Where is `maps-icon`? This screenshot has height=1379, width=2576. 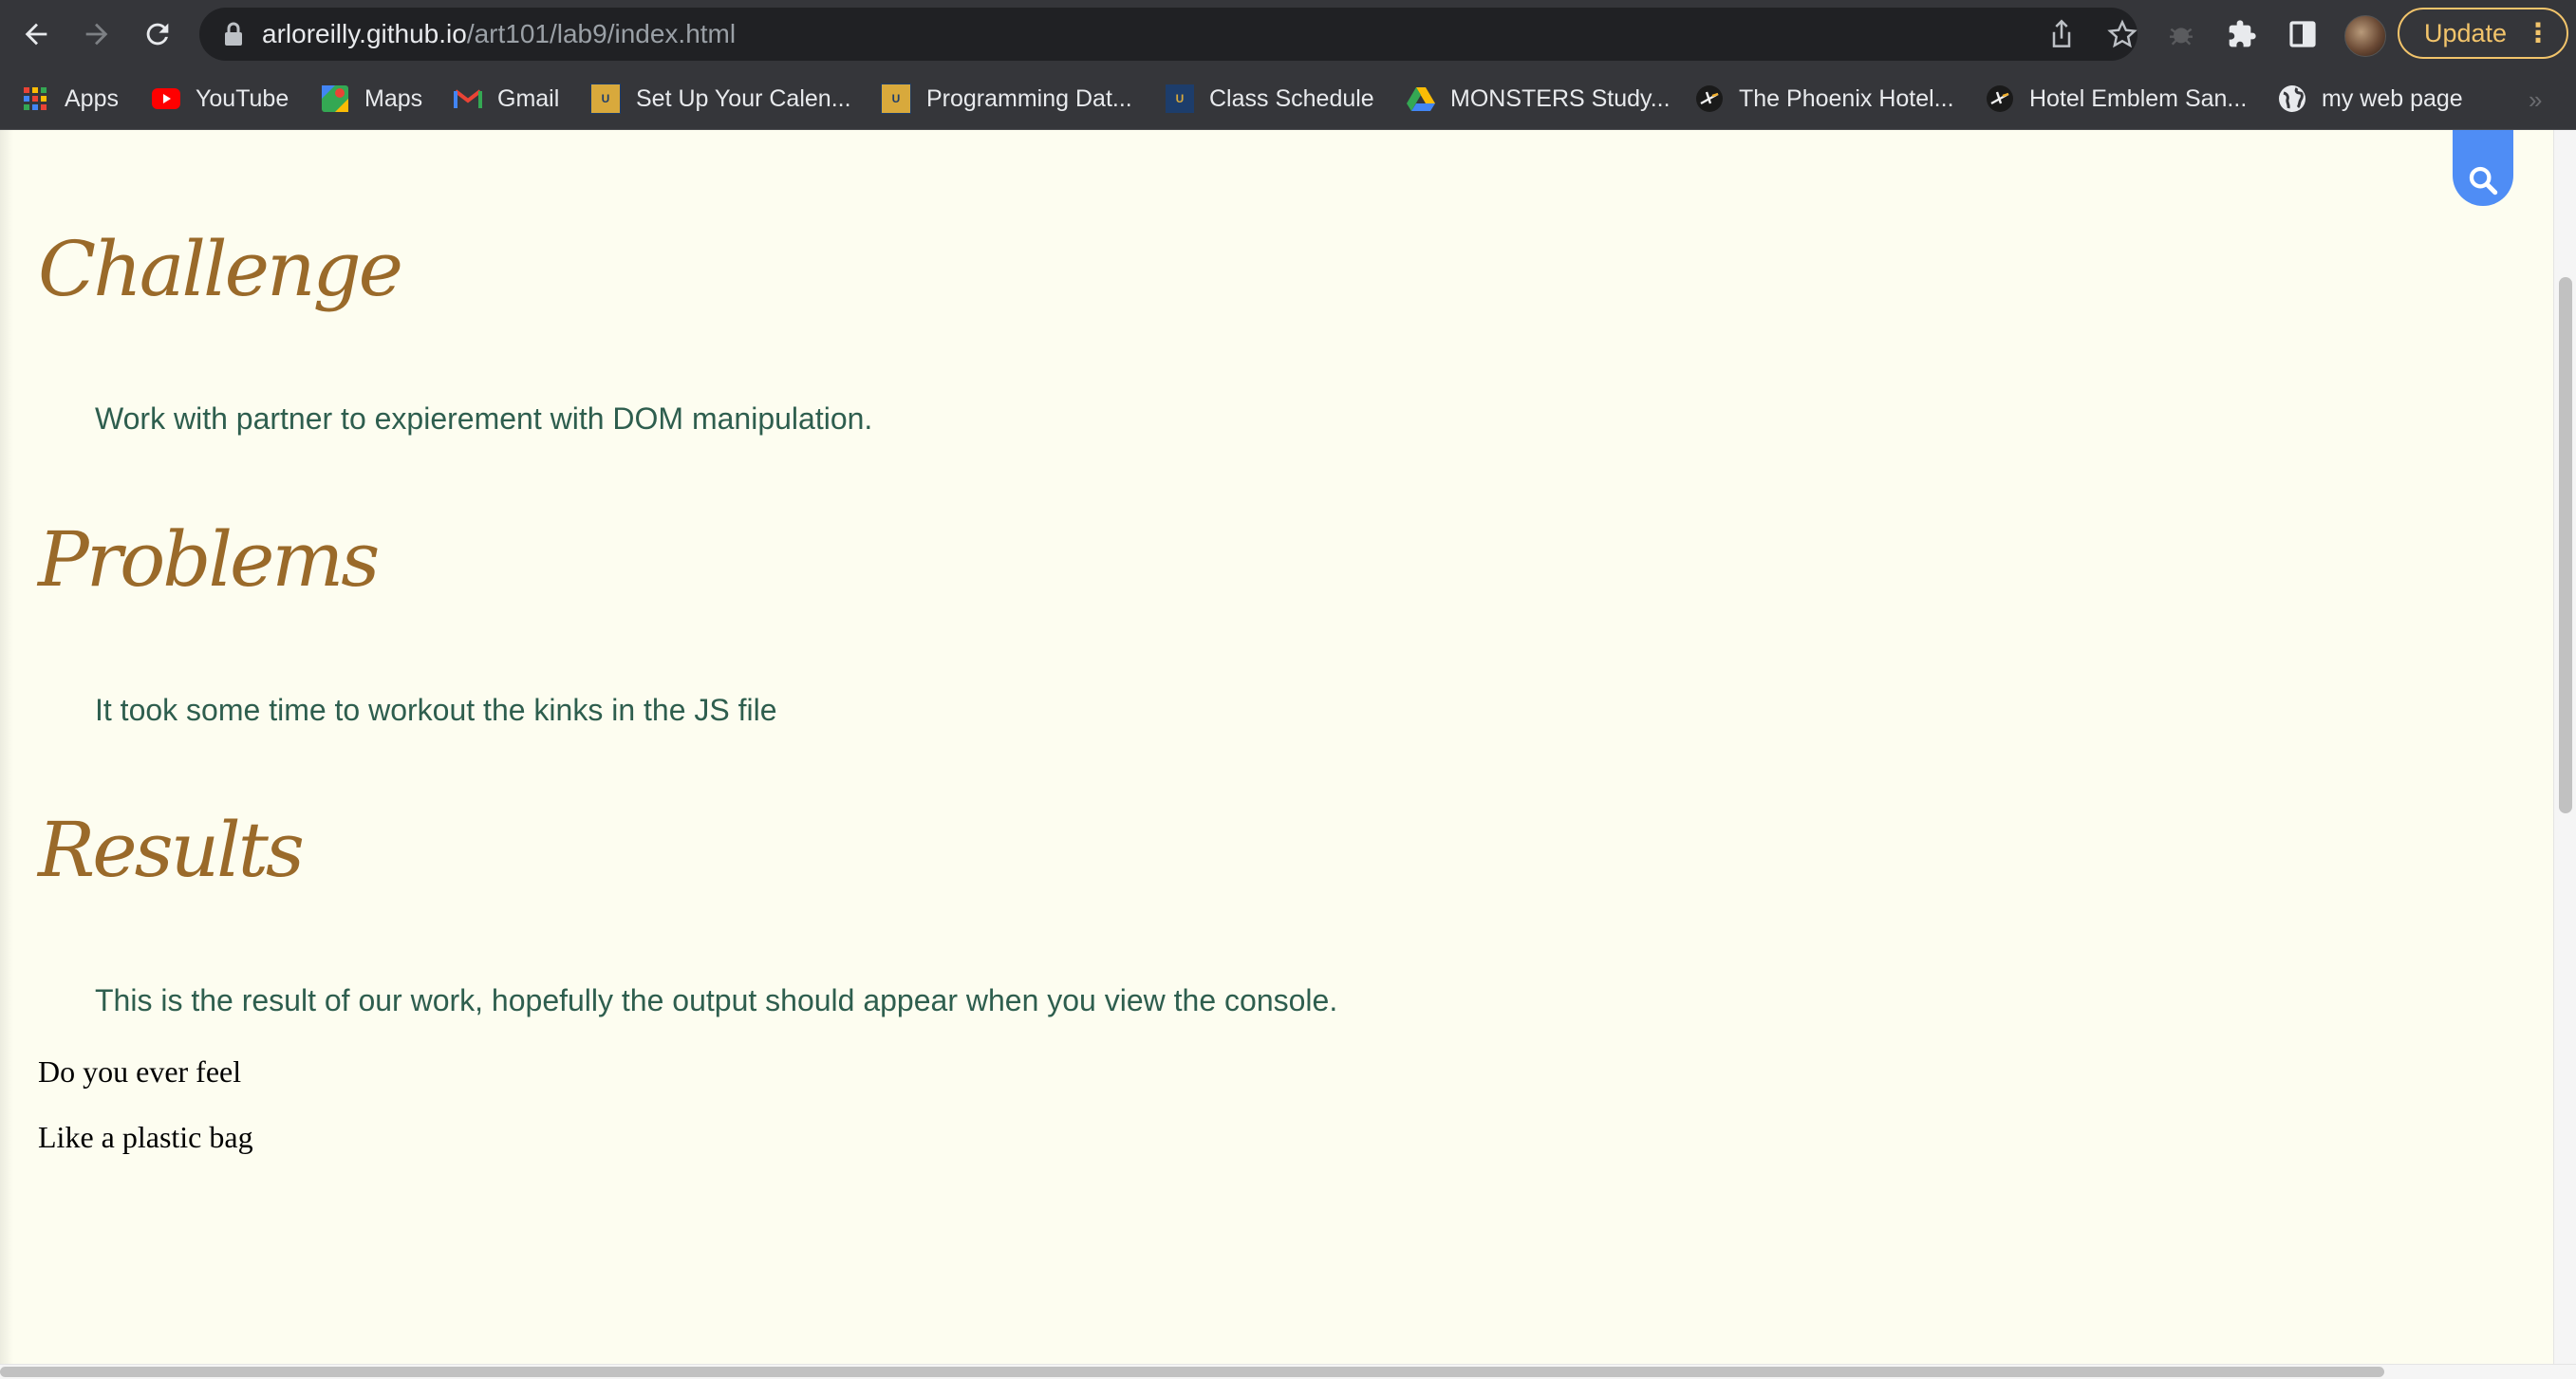 maps-icon is located at coordinates (335, 98).